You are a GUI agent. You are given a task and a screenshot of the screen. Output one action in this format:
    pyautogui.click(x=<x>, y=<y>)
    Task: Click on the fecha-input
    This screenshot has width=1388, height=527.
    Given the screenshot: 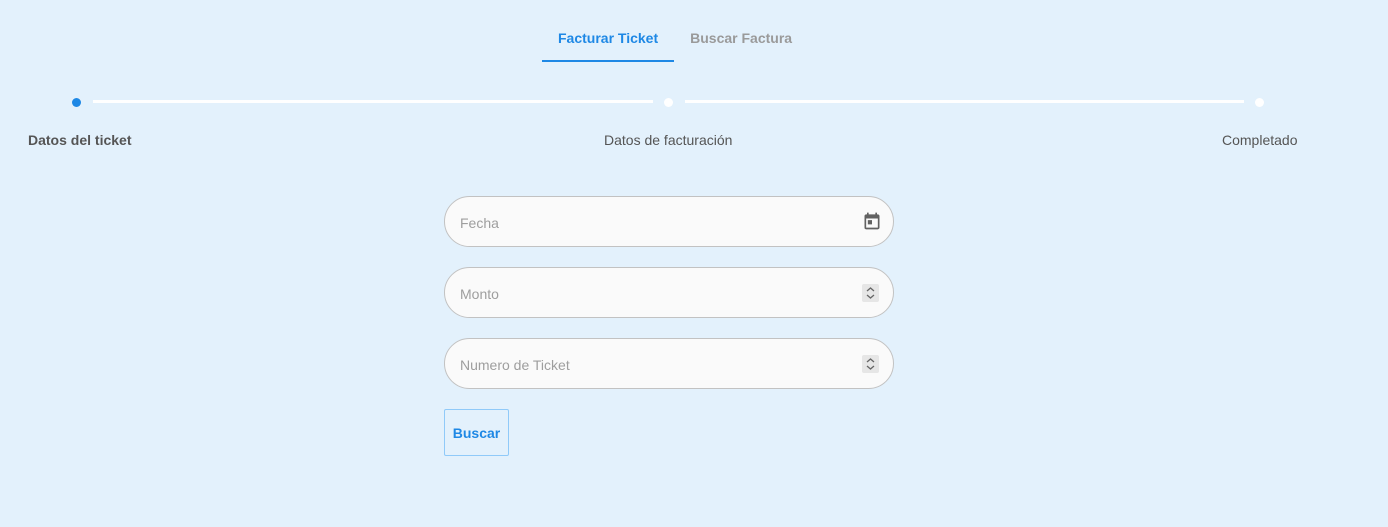 What is the action you would take?
    pyautogui.click(x=655, y=222)
    